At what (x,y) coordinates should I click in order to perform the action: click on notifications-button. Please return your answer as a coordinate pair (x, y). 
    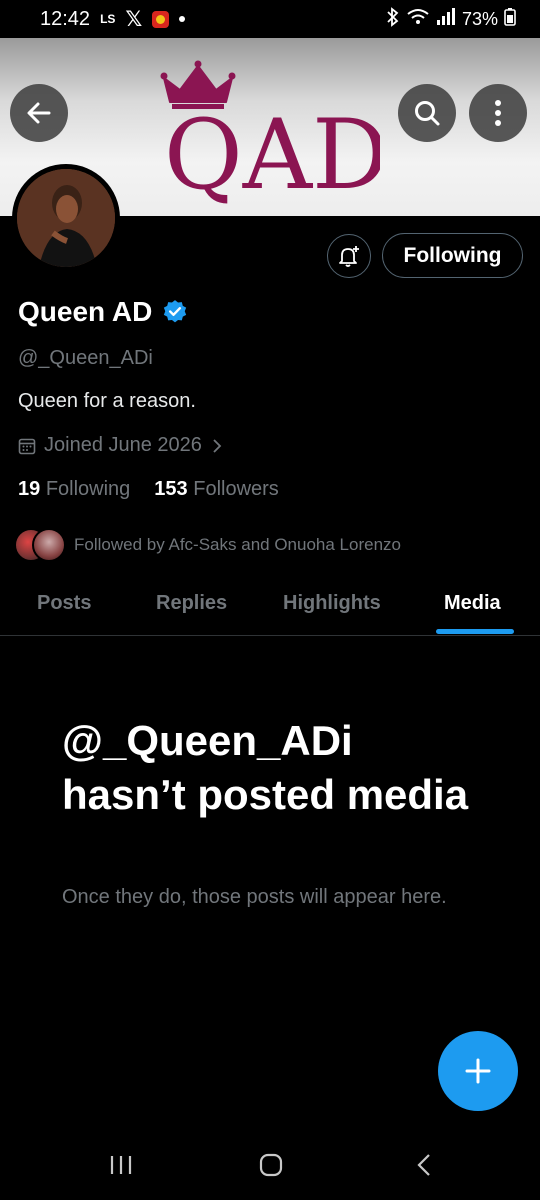
    Looking at the image, I should click on (349, 256).